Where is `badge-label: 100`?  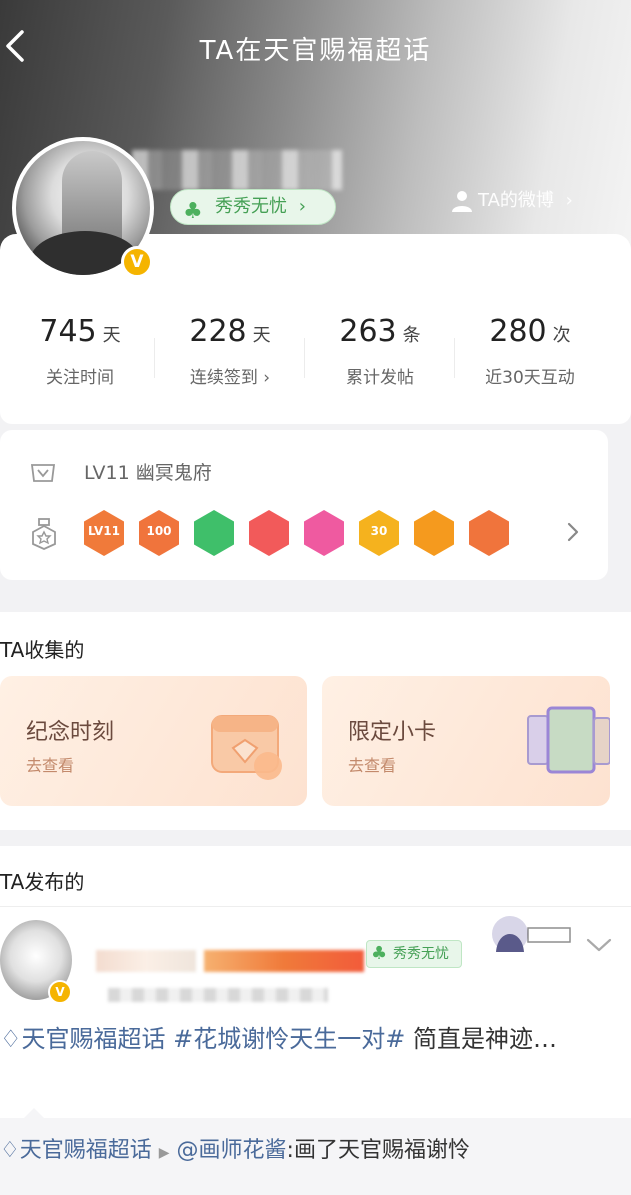 badge-label: 100 is located at coordinates (159, 531).